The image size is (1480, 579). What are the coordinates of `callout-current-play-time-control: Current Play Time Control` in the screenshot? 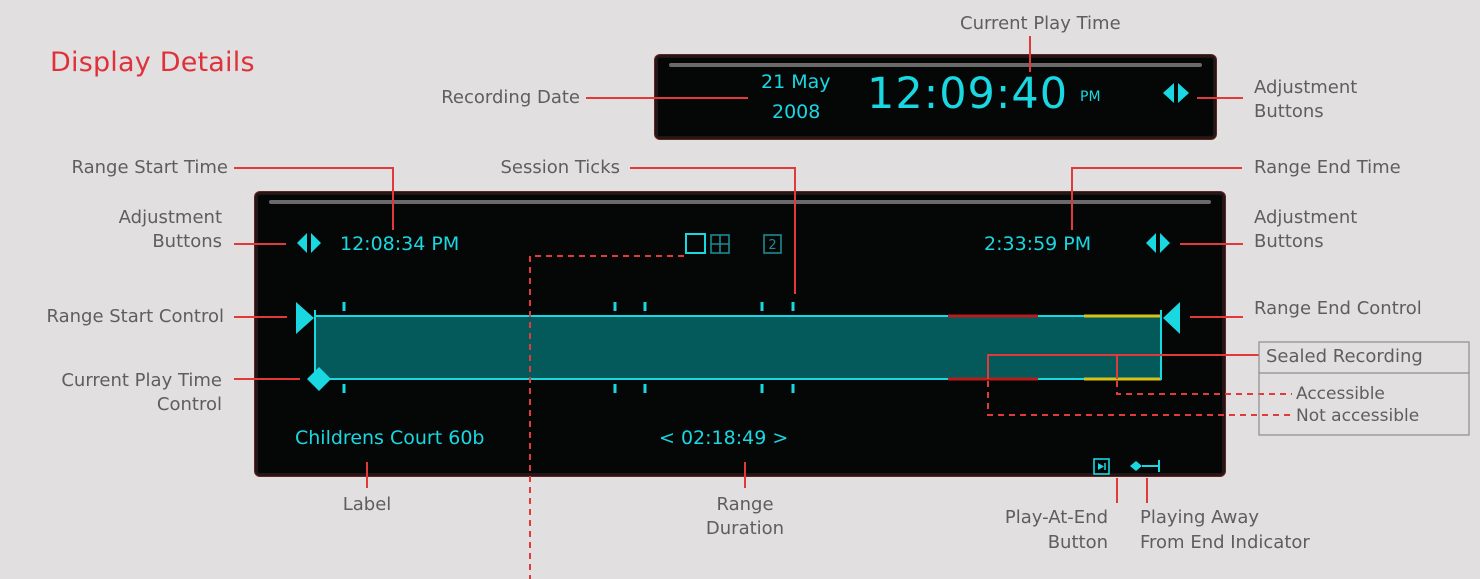 It's located at (141, 392).